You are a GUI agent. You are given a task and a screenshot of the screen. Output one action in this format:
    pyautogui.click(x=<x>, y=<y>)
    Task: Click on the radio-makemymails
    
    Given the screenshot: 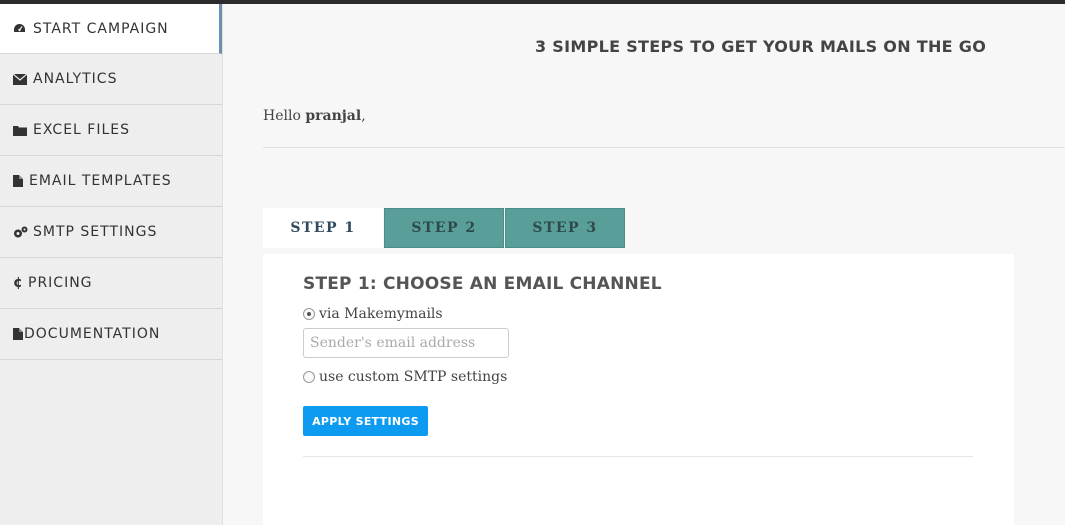 What is the action you would take?
    pyautogui.click(x=309, y=314)
    